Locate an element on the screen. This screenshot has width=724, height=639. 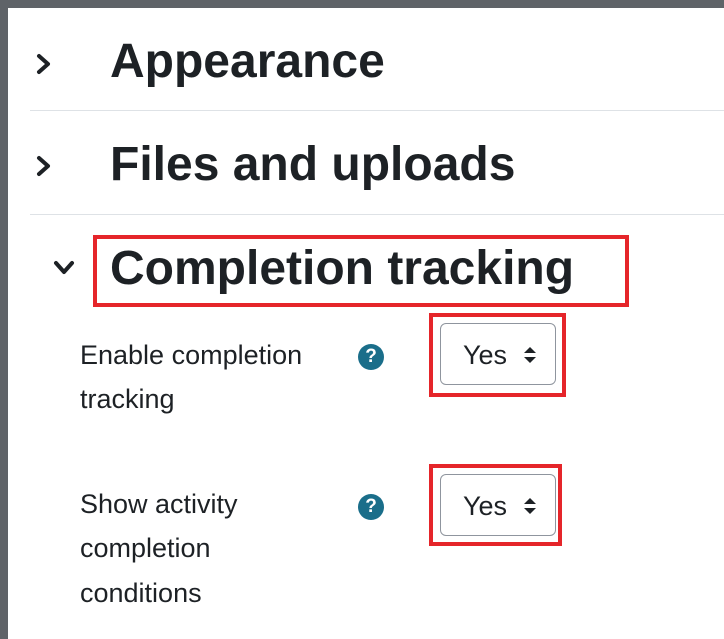
chevron-down-icon is located at coordinates (64, 268).